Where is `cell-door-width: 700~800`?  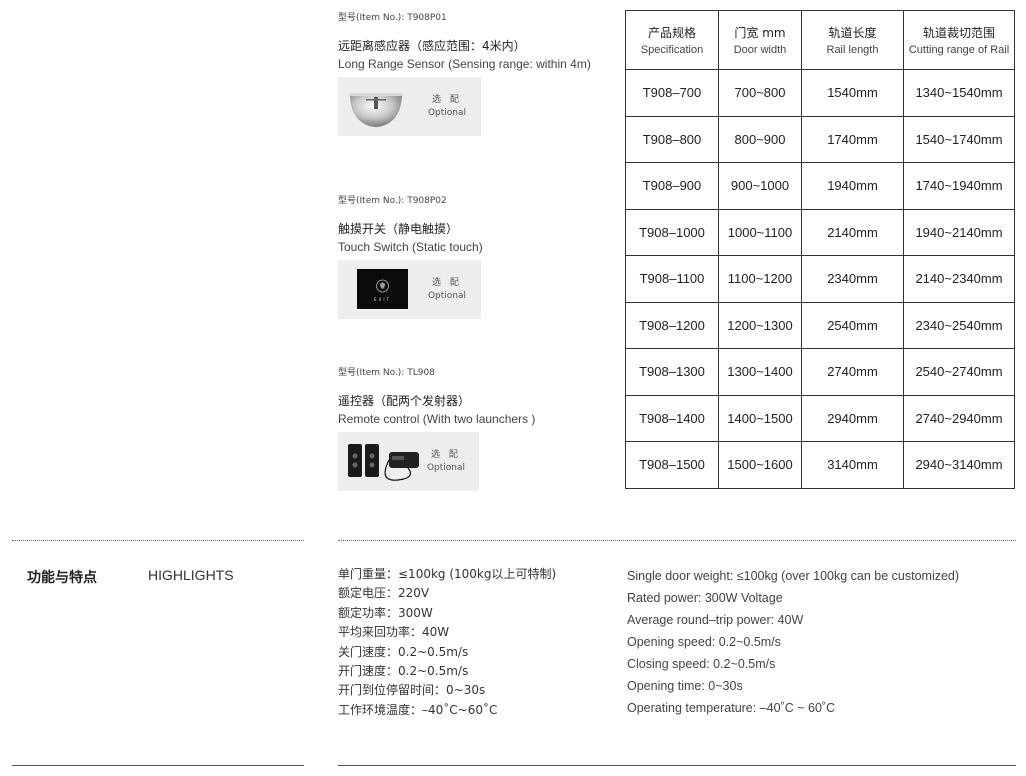
cell-door-width: 700~800 is located at coordinates (760, 93).